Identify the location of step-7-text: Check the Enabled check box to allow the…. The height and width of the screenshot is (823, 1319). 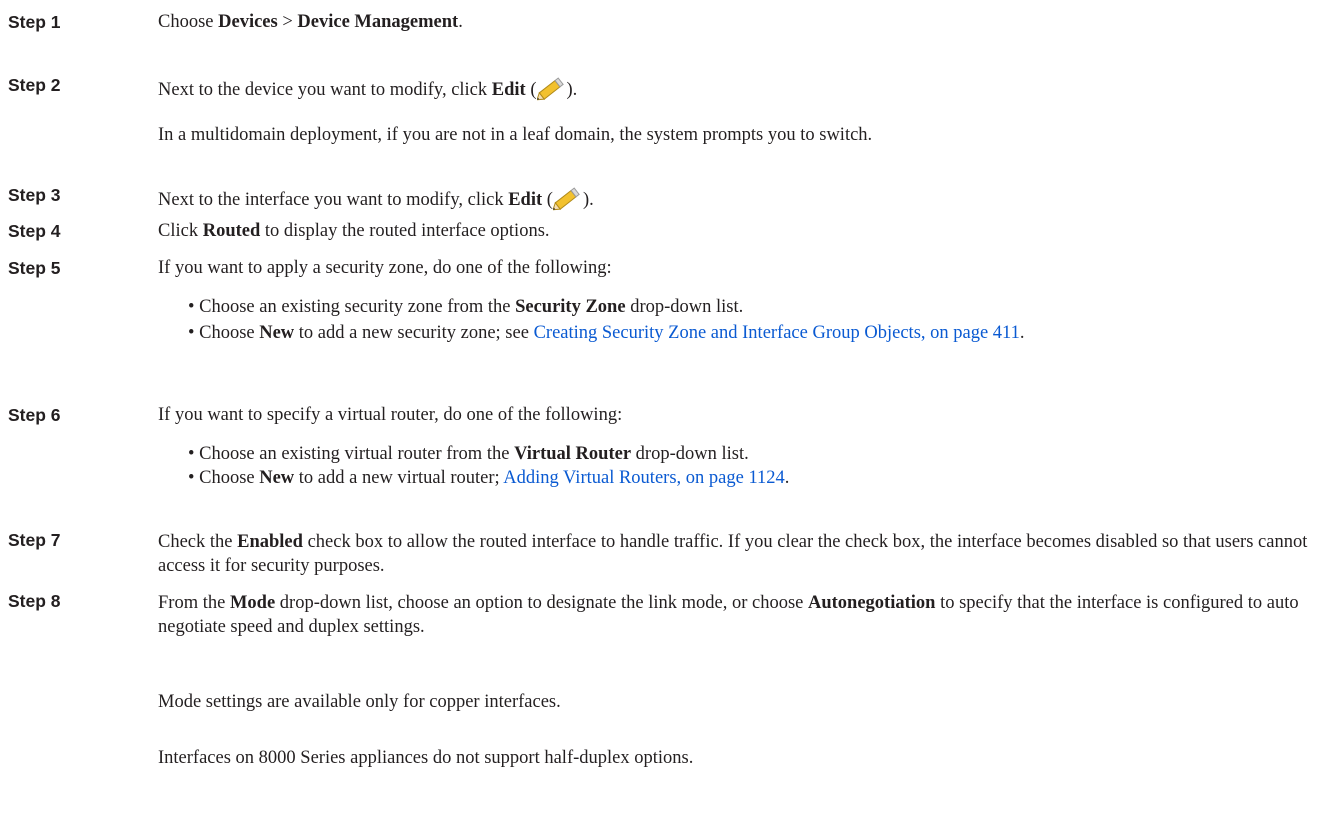
(733, 554).